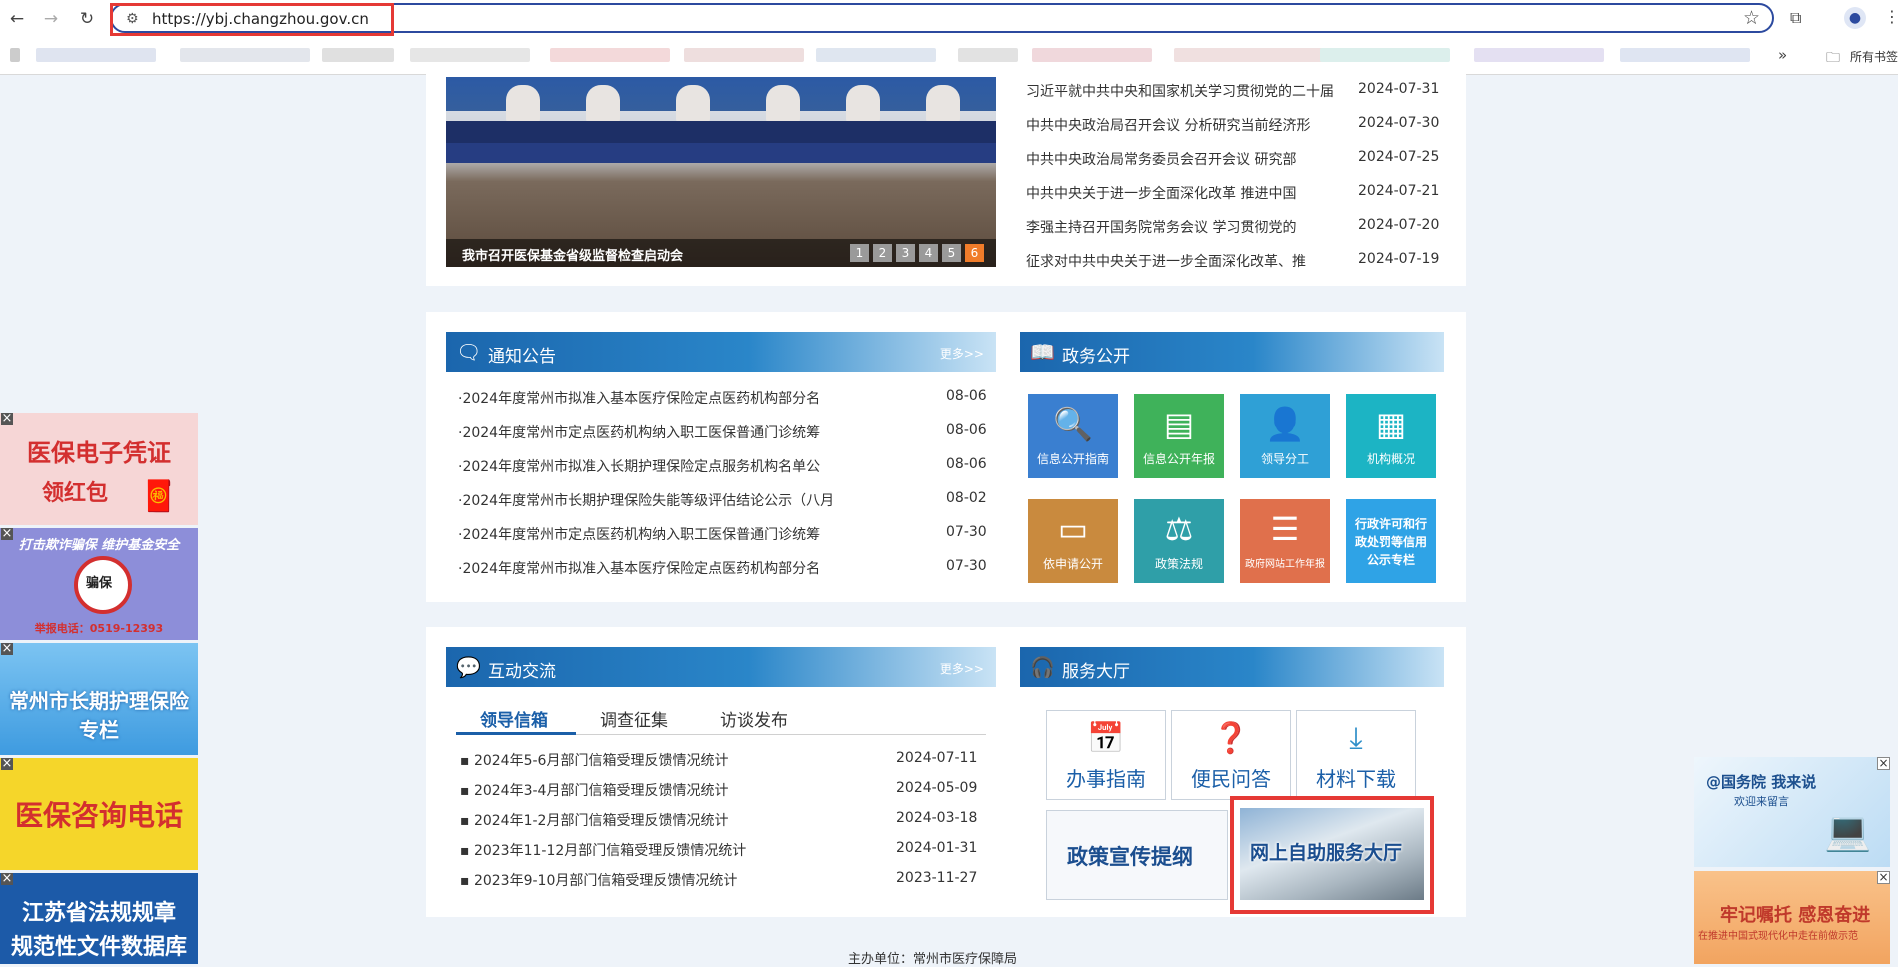 The image size is (1898, 967). What do you see at coordinates (610, 851) in the screenshot?
I see `mailbox-item-text: 2023年11-12月部门信箱受理反馈情况统计` at bounding box center [610, 851].